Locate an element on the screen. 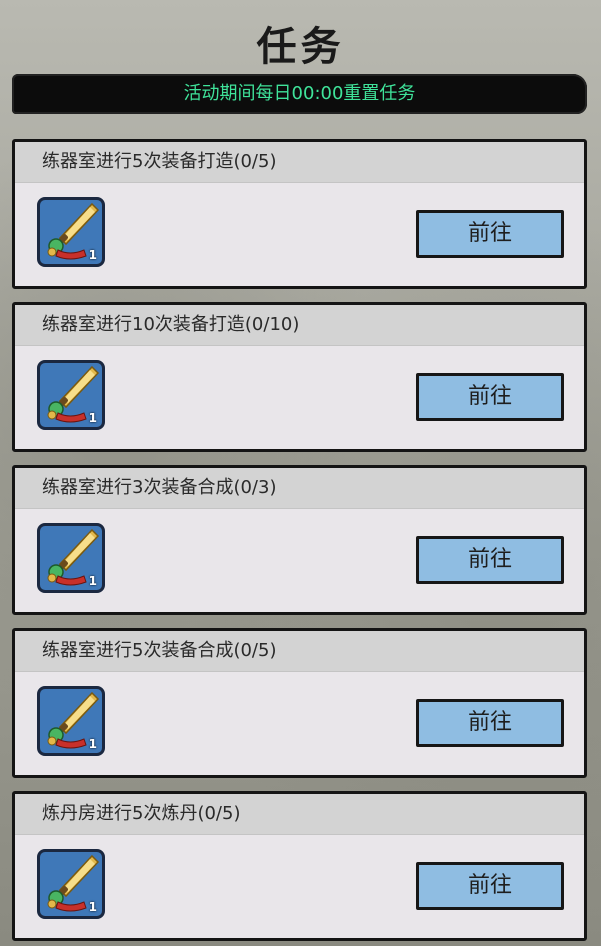  task-card-header: 炼丹房进行5次炼丹(0/5) is located at coordinates (299, 814).